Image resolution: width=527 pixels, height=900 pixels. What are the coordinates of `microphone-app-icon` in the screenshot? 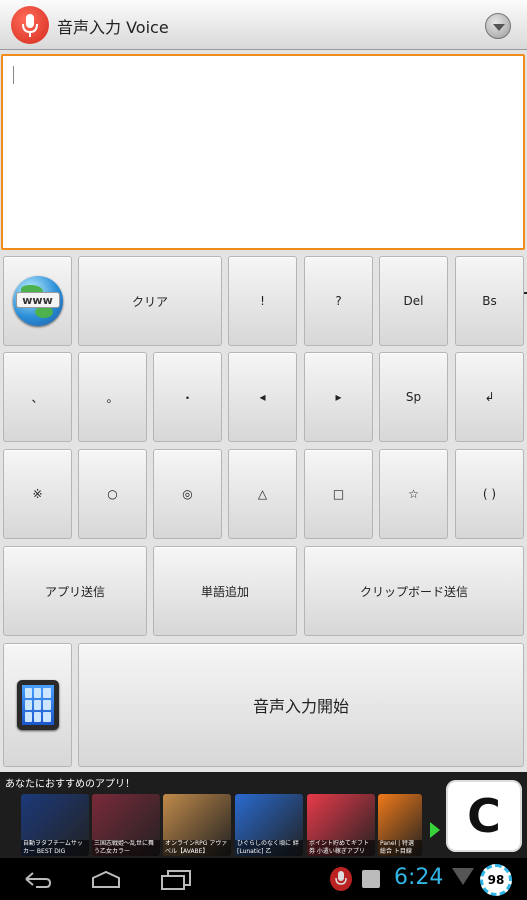 It's located at (30, 25).